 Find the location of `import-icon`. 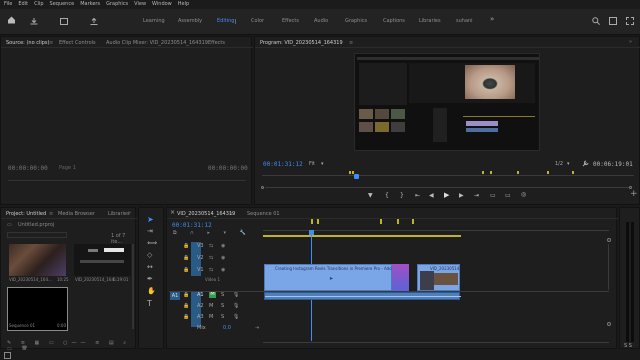

import-icon is located at coordinates (34, 21).